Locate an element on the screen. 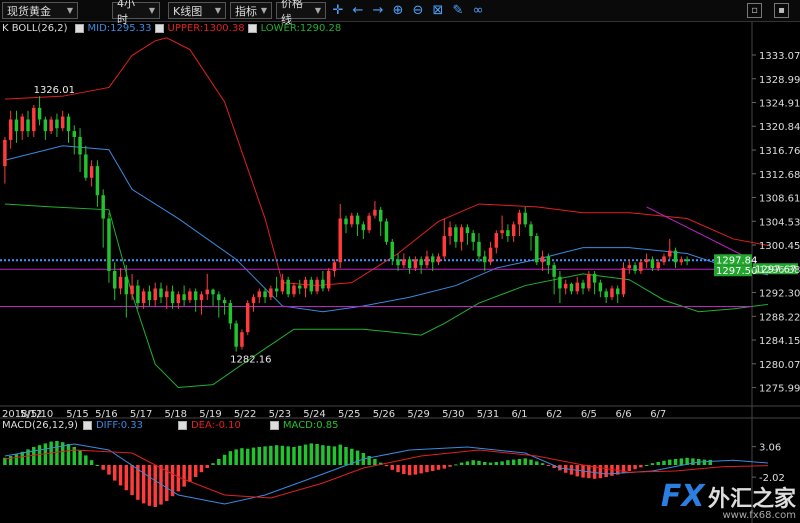  lower-checkbox is located at coordinates (252, 28).